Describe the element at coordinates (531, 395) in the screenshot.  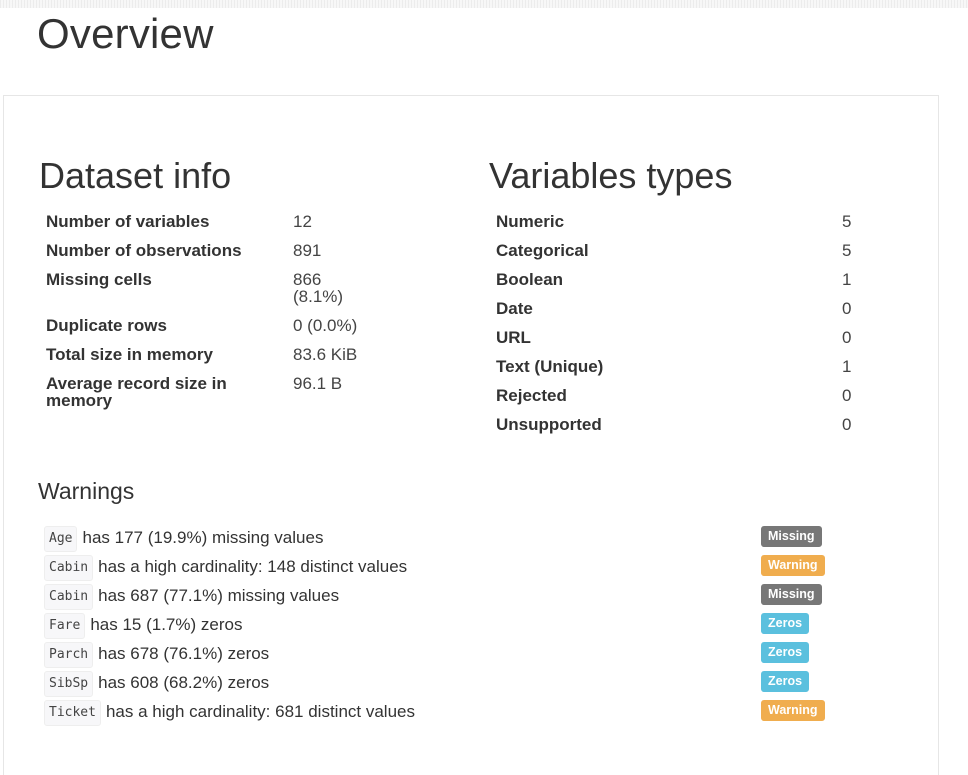
I see `variable-type-label: Rejected` at that location.